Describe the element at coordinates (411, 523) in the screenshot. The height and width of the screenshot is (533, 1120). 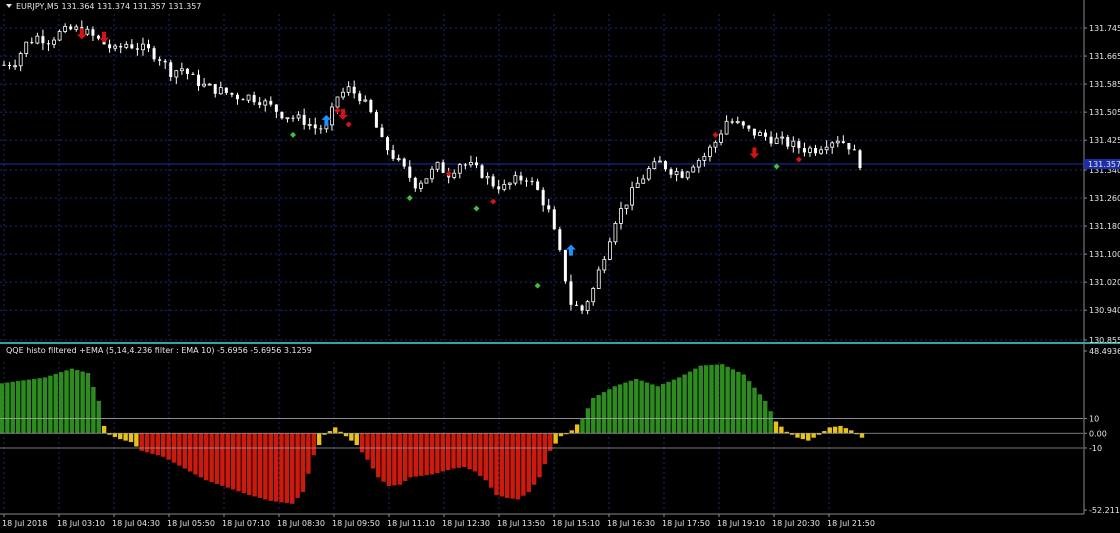
I see `x-tick-label: 18 Jul 11:10` at that location.